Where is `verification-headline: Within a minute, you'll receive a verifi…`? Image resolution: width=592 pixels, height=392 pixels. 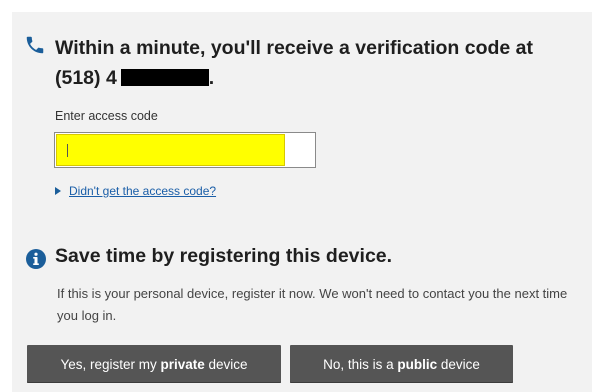
verification-headline: Within a minute, you'll receive a verifi… is located at coordinates (320, 63).